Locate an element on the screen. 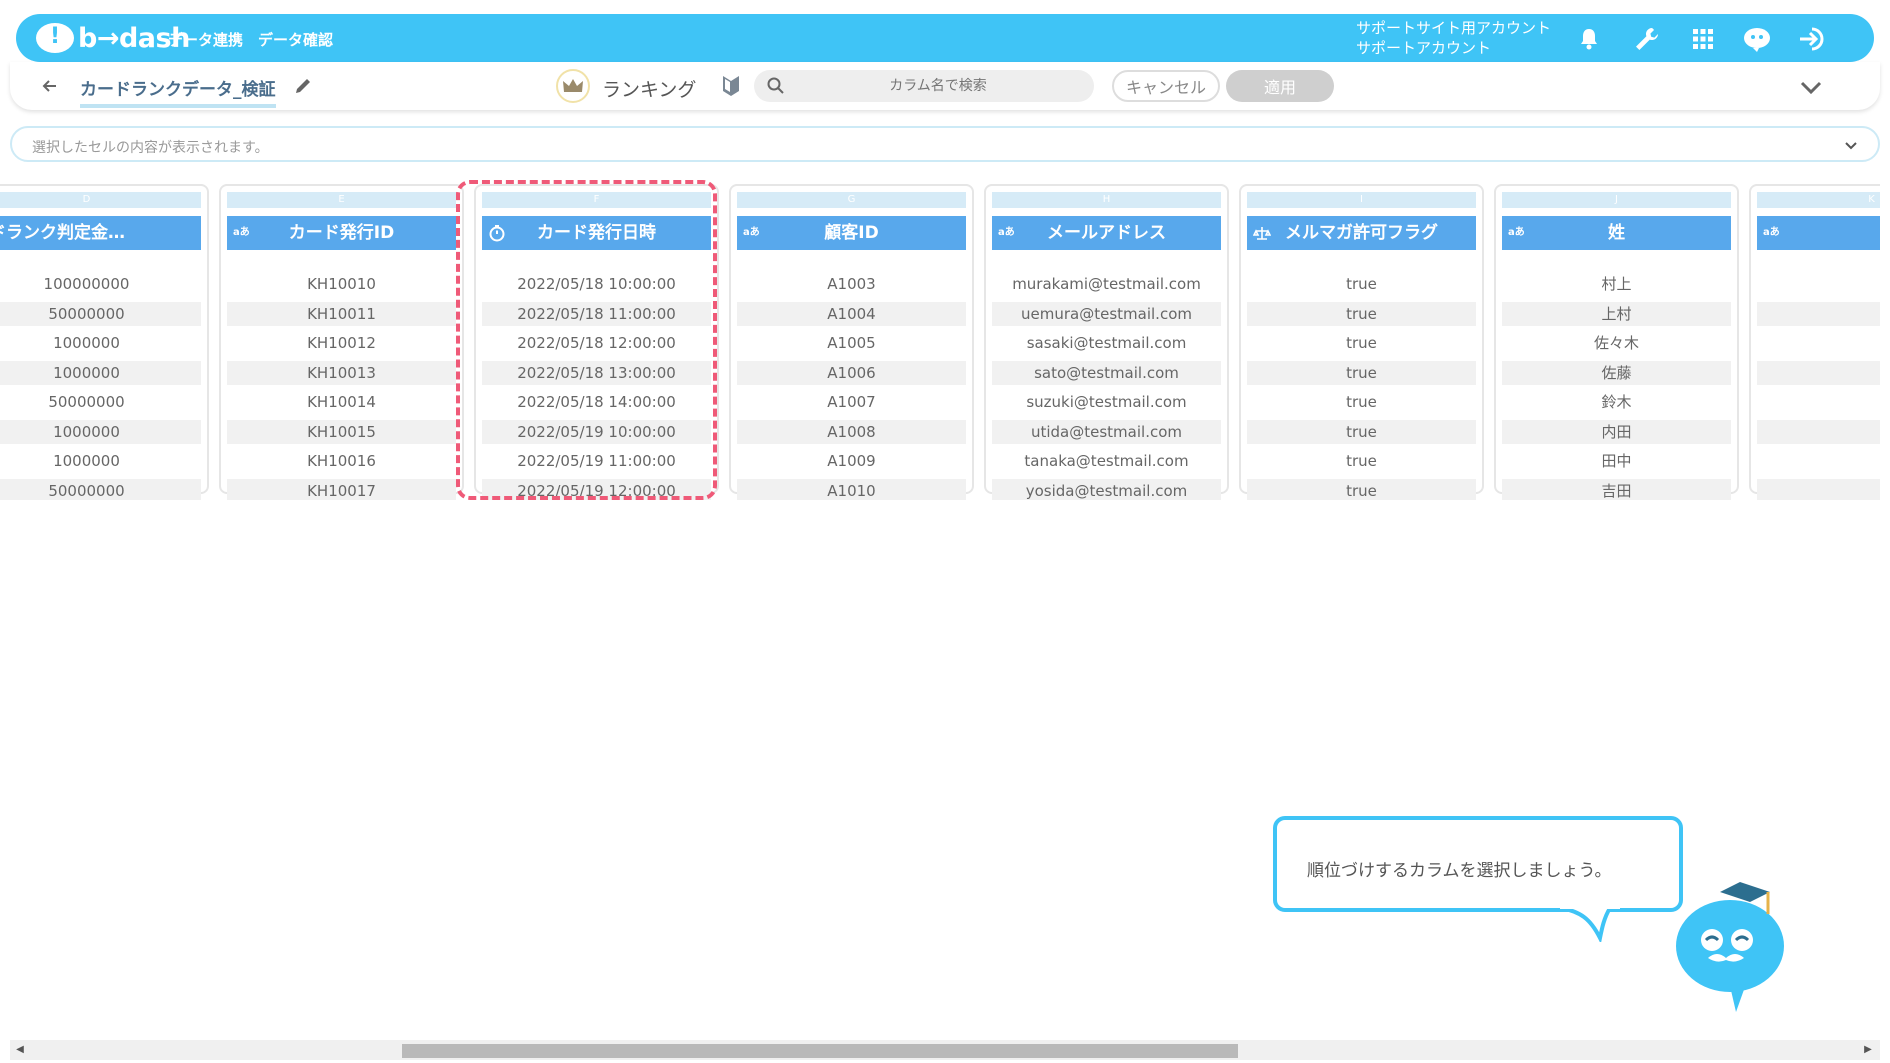 Image resolution: width=1890 pixels, height=1063 pixels. table-cell: sato@testmail.com is located at coordinates (1106, 372).